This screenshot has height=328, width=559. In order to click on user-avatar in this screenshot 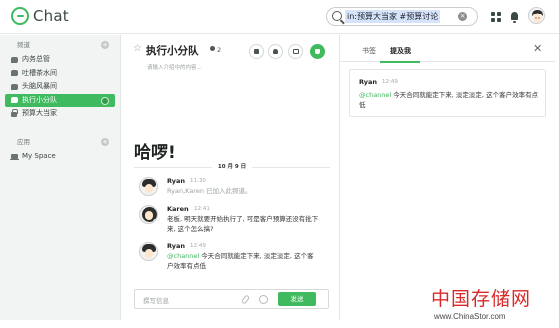, I will do `click(536, 15)`.